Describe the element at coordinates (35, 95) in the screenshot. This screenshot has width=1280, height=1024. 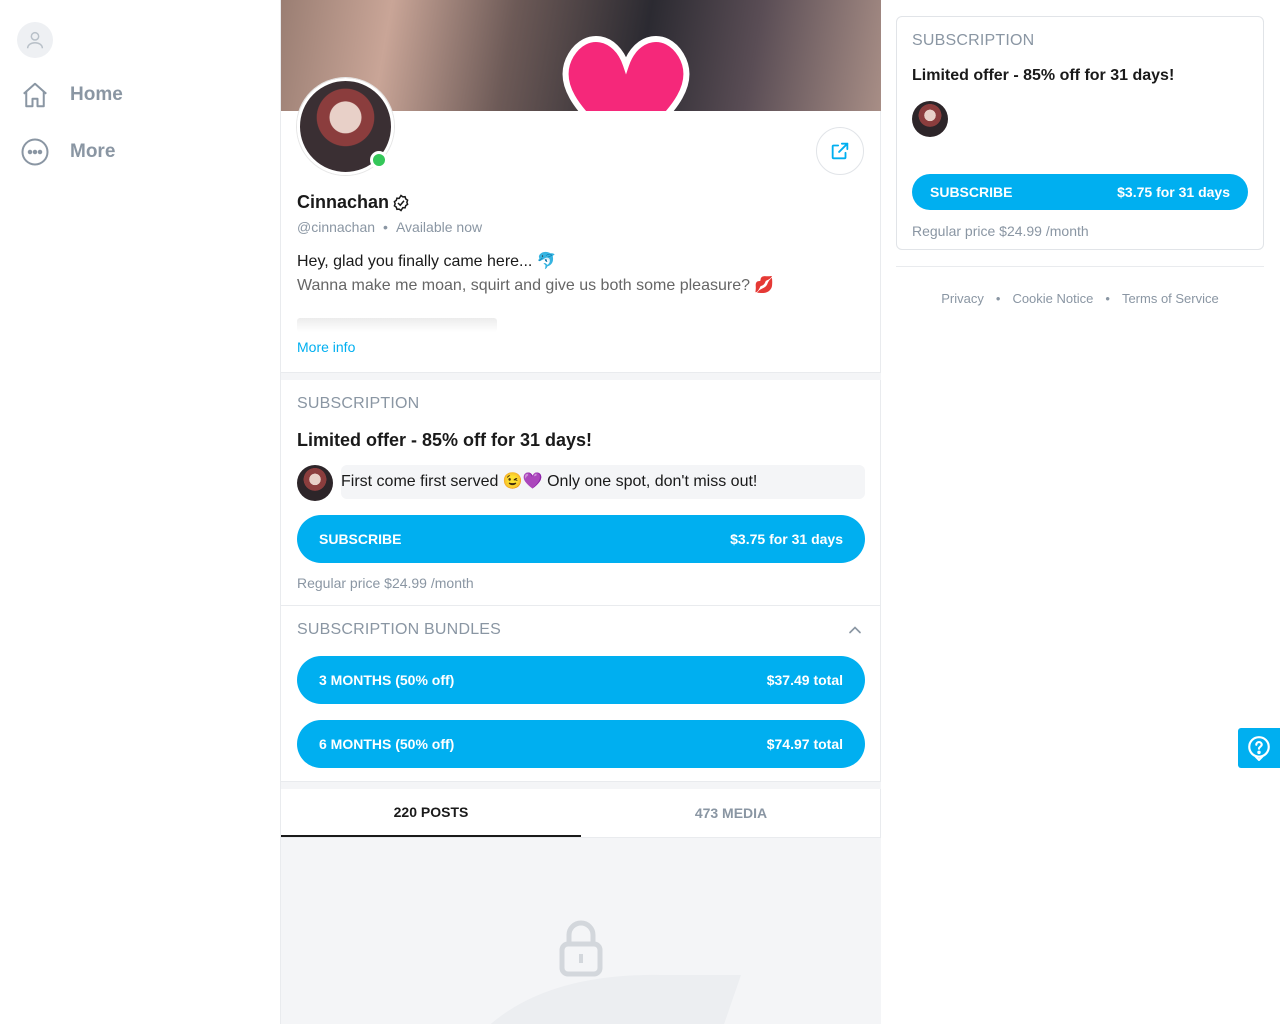
I see `home-icon` at that location.